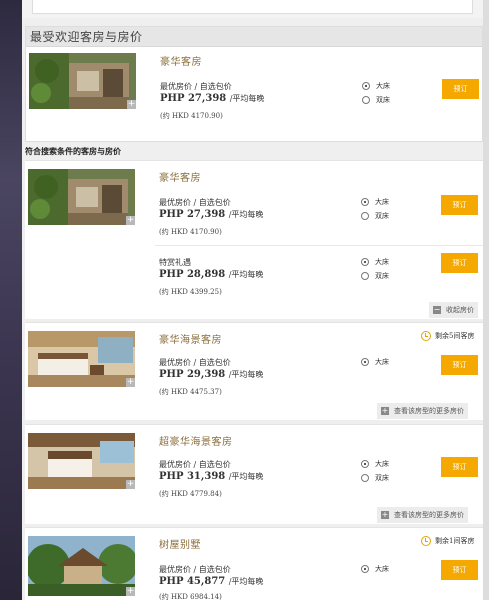 The image size is (489, 600). What do you see at coordinates (190, 494) in the screenshot?
I see `hkd-equivalent: (约 HKD 4779.84)` at bounding box center [190, 494].